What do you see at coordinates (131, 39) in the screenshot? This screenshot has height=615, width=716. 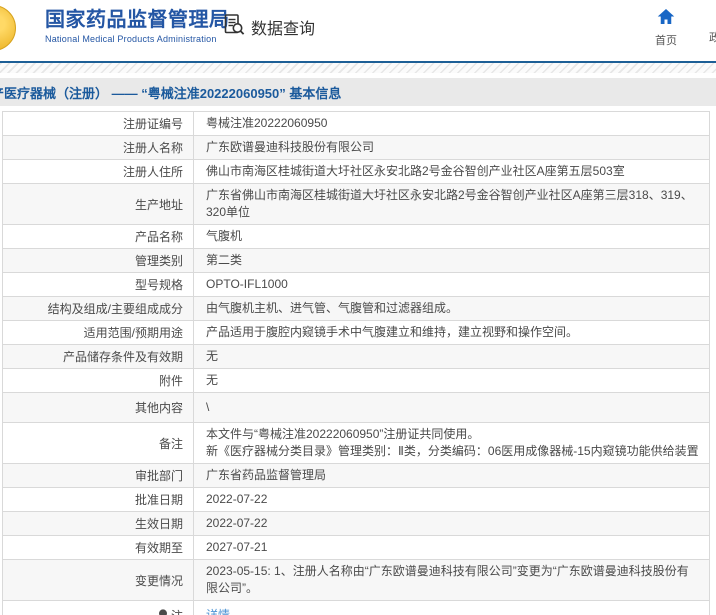 I see `brand-subtitle: National Medical Products Administration` at bounding box center [131, 39].